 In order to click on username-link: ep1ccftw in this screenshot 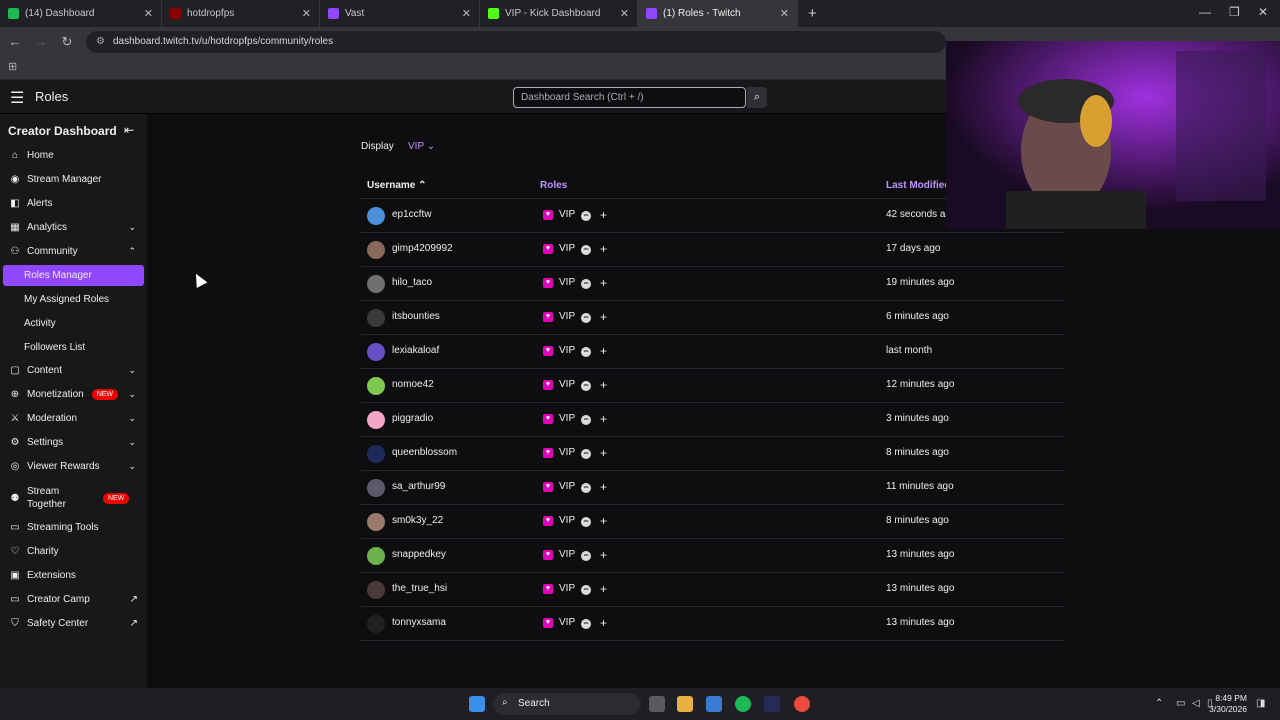, I will do `click(411, 214)`.